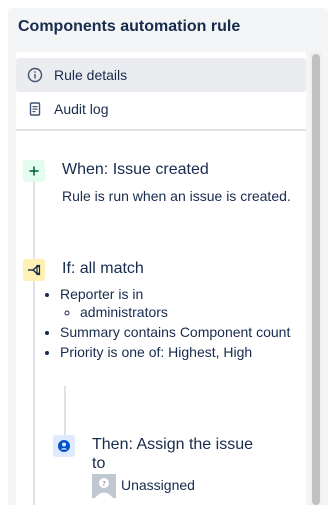 The height and width of the screenshot is (505, 334). Describe the element at coordinates (34, 171) in the screenshot. I see `plus-icon` at that location.